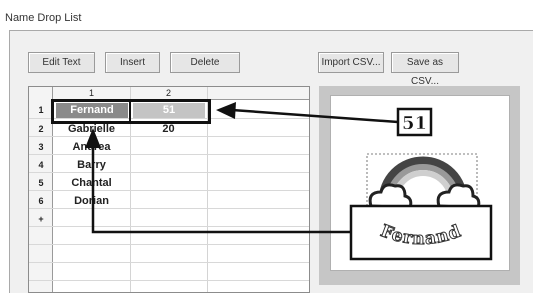 Image resolution: width=533 pixels, height=293 pixels. What do you see at coordinates (458, 196) in the screenshot?
I see `right-cloud-shape` at bounding box center [458, 196].